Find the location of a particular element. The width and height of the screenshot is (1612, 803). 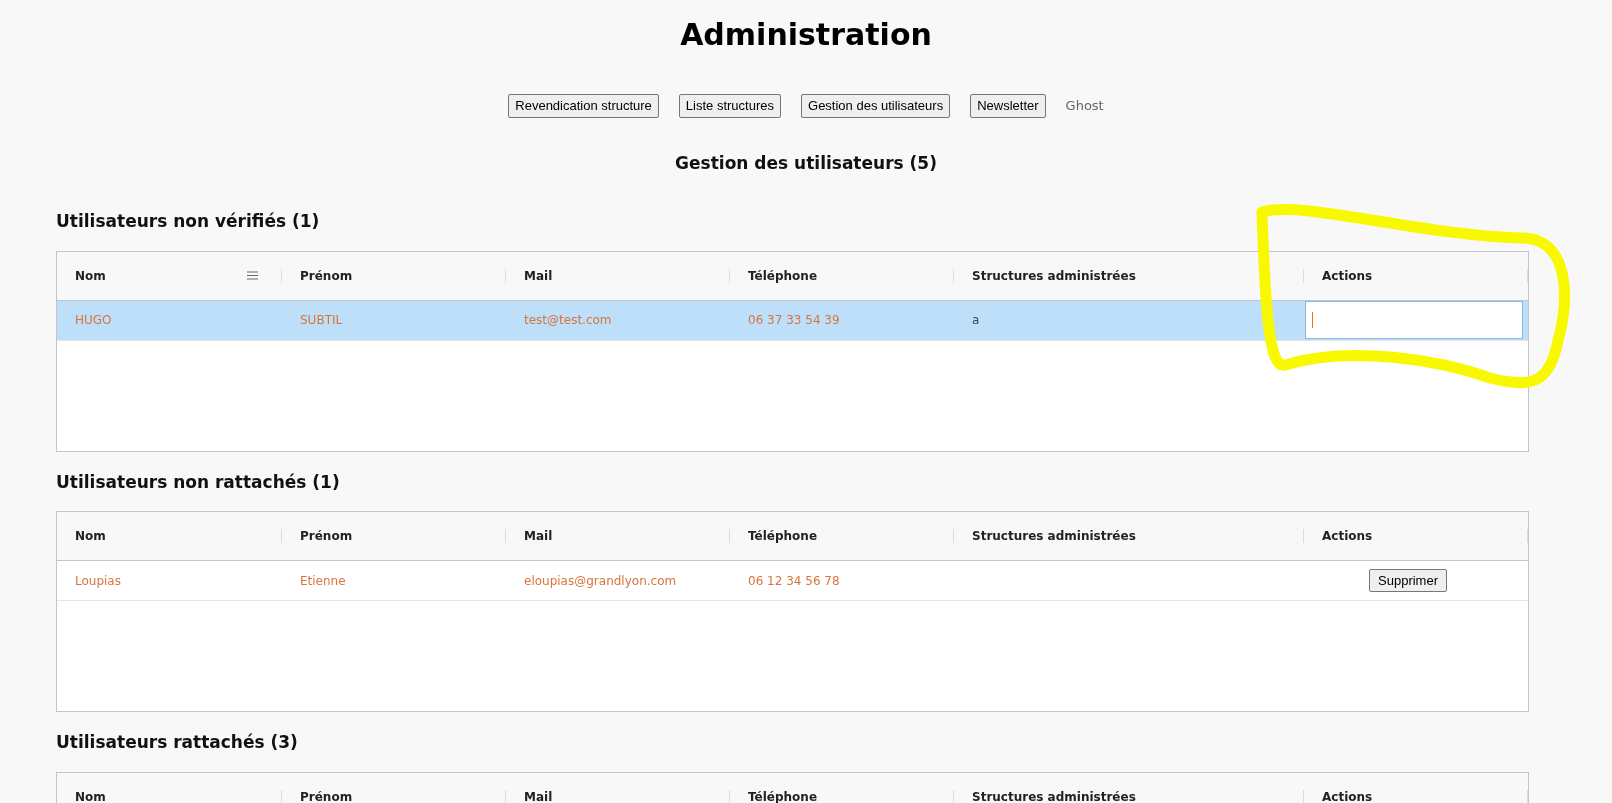

table-cell-text: a is located at coordinates (976, 320).